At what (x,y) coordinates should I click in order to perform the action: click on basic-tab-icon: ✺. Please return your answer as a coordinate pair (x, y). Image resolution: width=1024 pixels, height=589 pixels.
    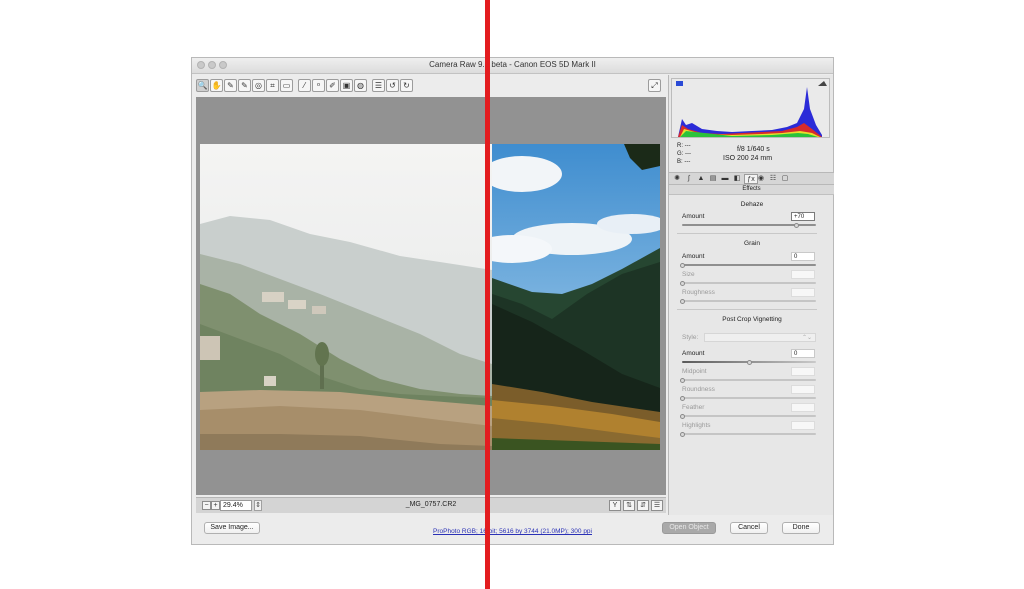
    Looking at the image, I should click on (677, 179).